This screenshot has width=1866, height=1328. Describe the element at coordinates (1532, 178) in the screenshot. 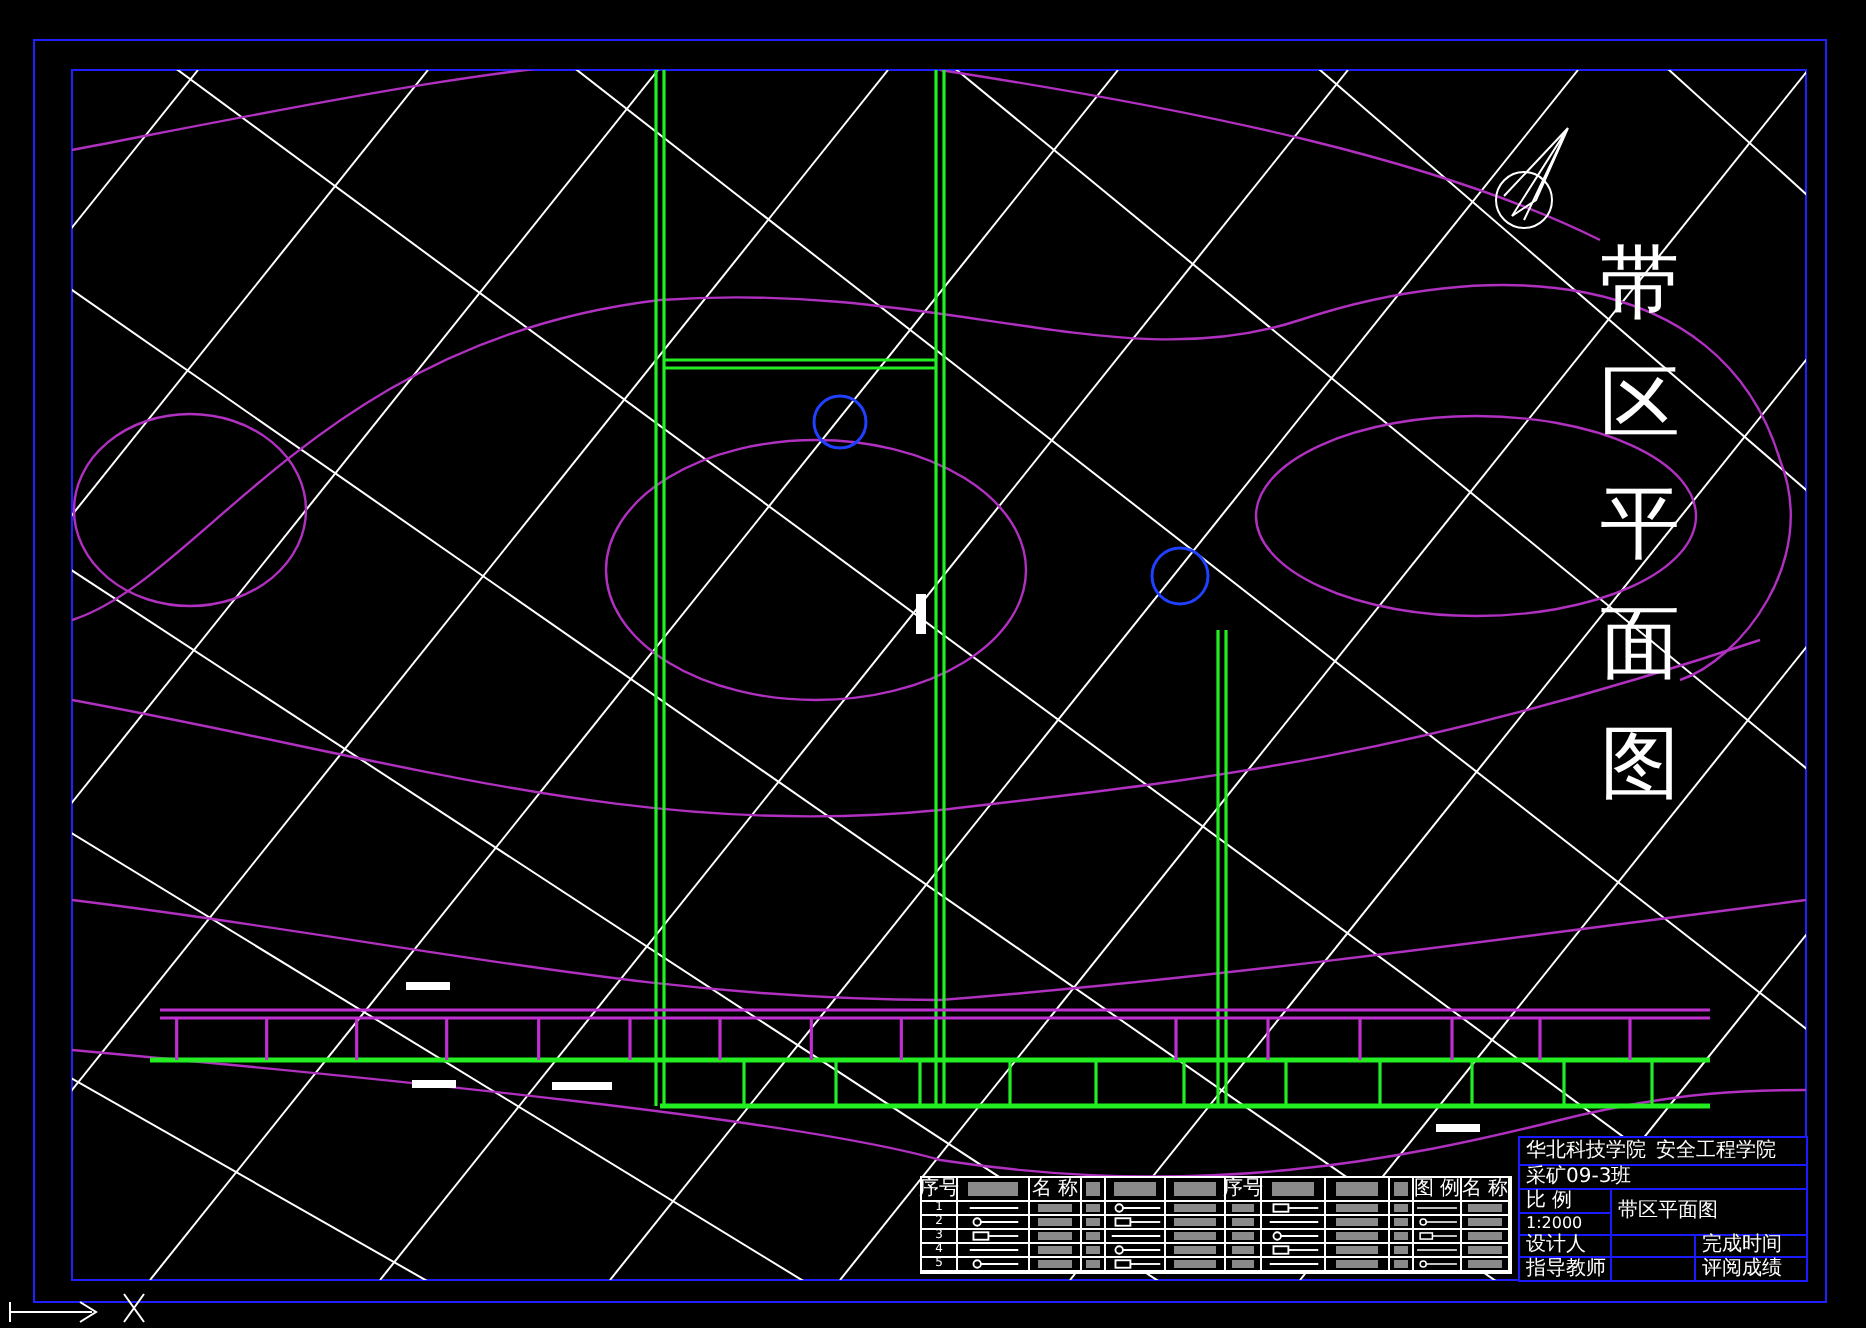

I see `compass-icon` at that location.